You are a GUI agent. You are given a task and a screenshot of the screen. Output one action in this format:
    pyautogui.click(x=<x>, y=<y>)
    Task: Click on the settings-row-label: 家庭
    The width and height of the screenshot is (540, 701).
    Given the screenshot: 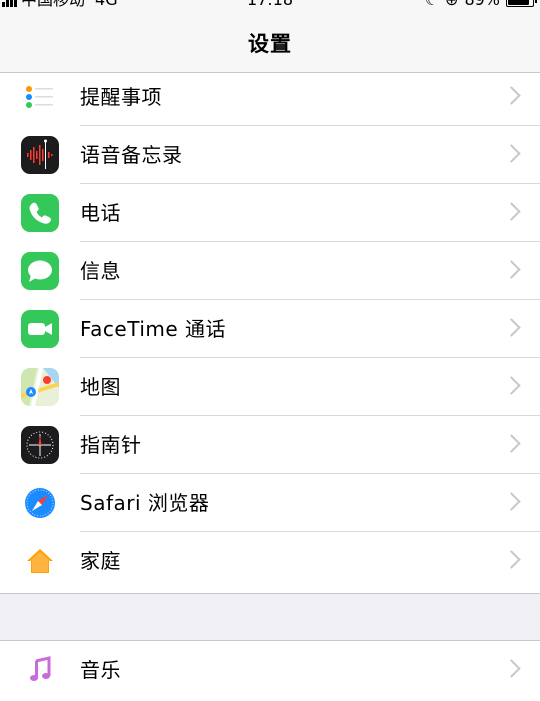 What is the action you would take?
    pyautogui.click(x=100, y=561)
    